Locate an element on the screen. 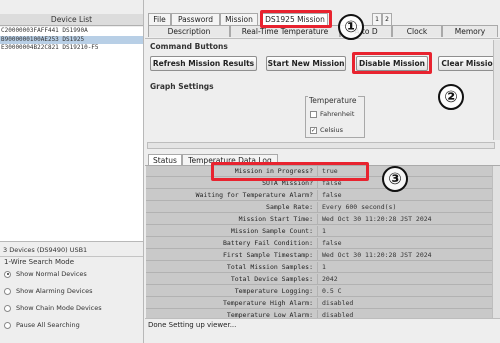 The image size is (500, 343). radio-show-normal-devices: Show Normal Devices is located at coordinates (45, 274).